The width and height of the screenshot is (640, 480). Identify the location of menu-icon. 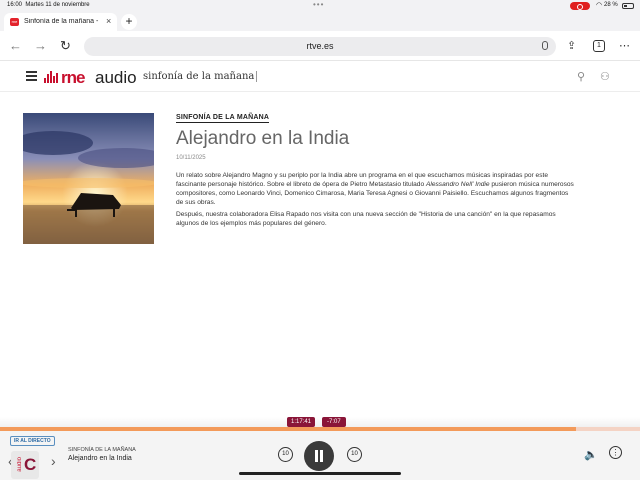
(31, 76).